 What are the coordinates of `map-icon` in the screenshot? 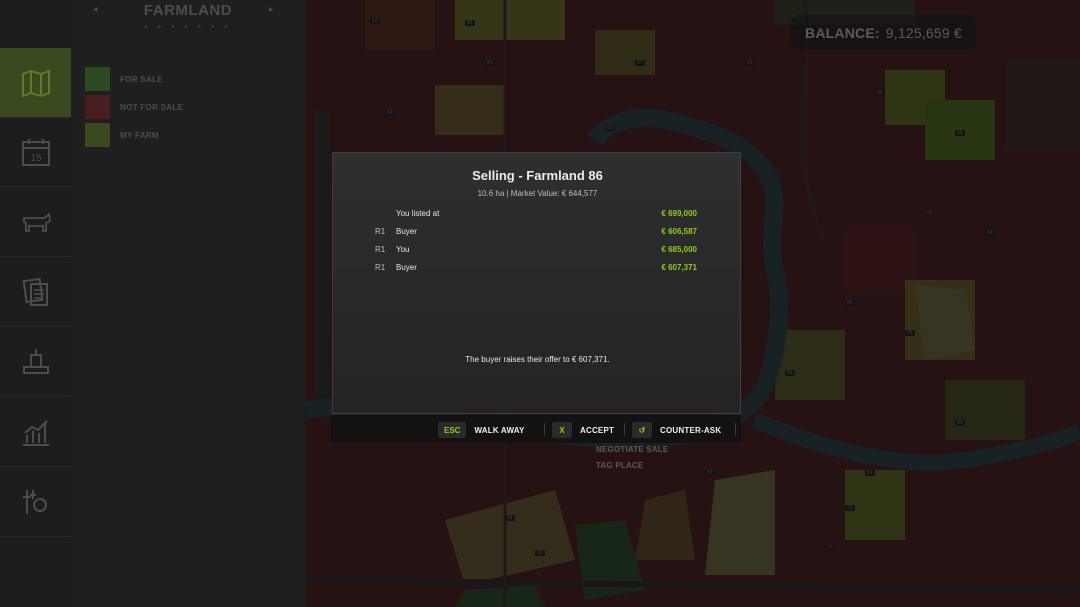 It's located at (35, 83).